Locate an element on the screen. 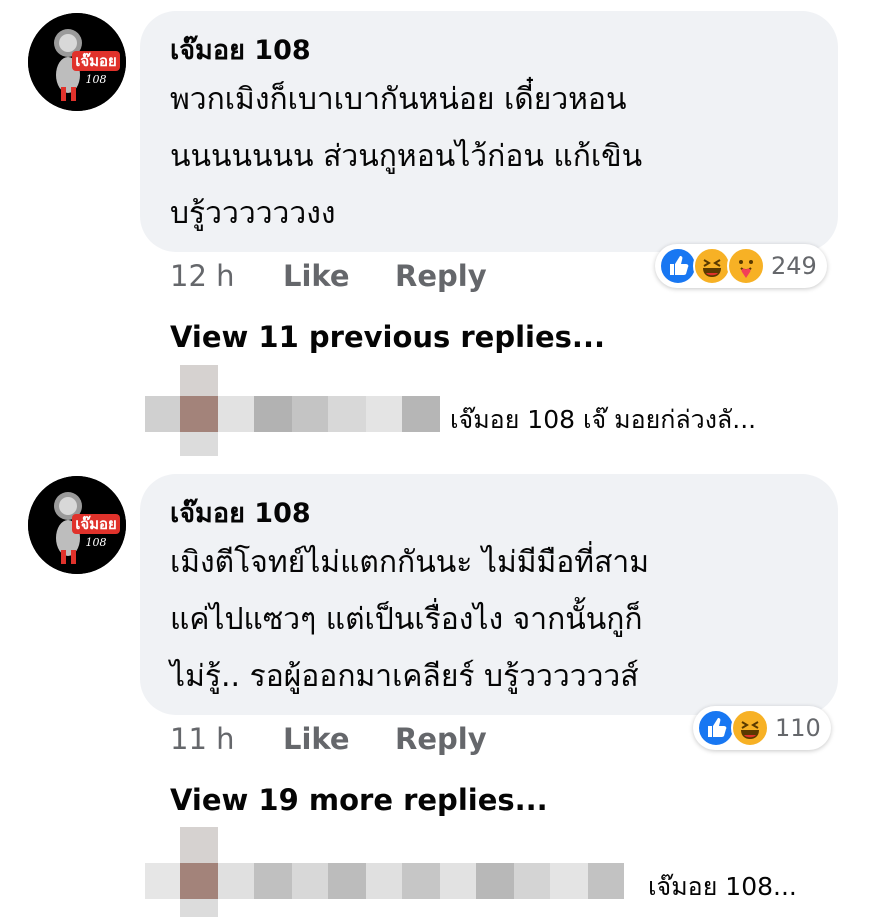 The height and width of the screenshot is (917, 869). comment-timestamp: 12 h is located at coordinates (226, 276).